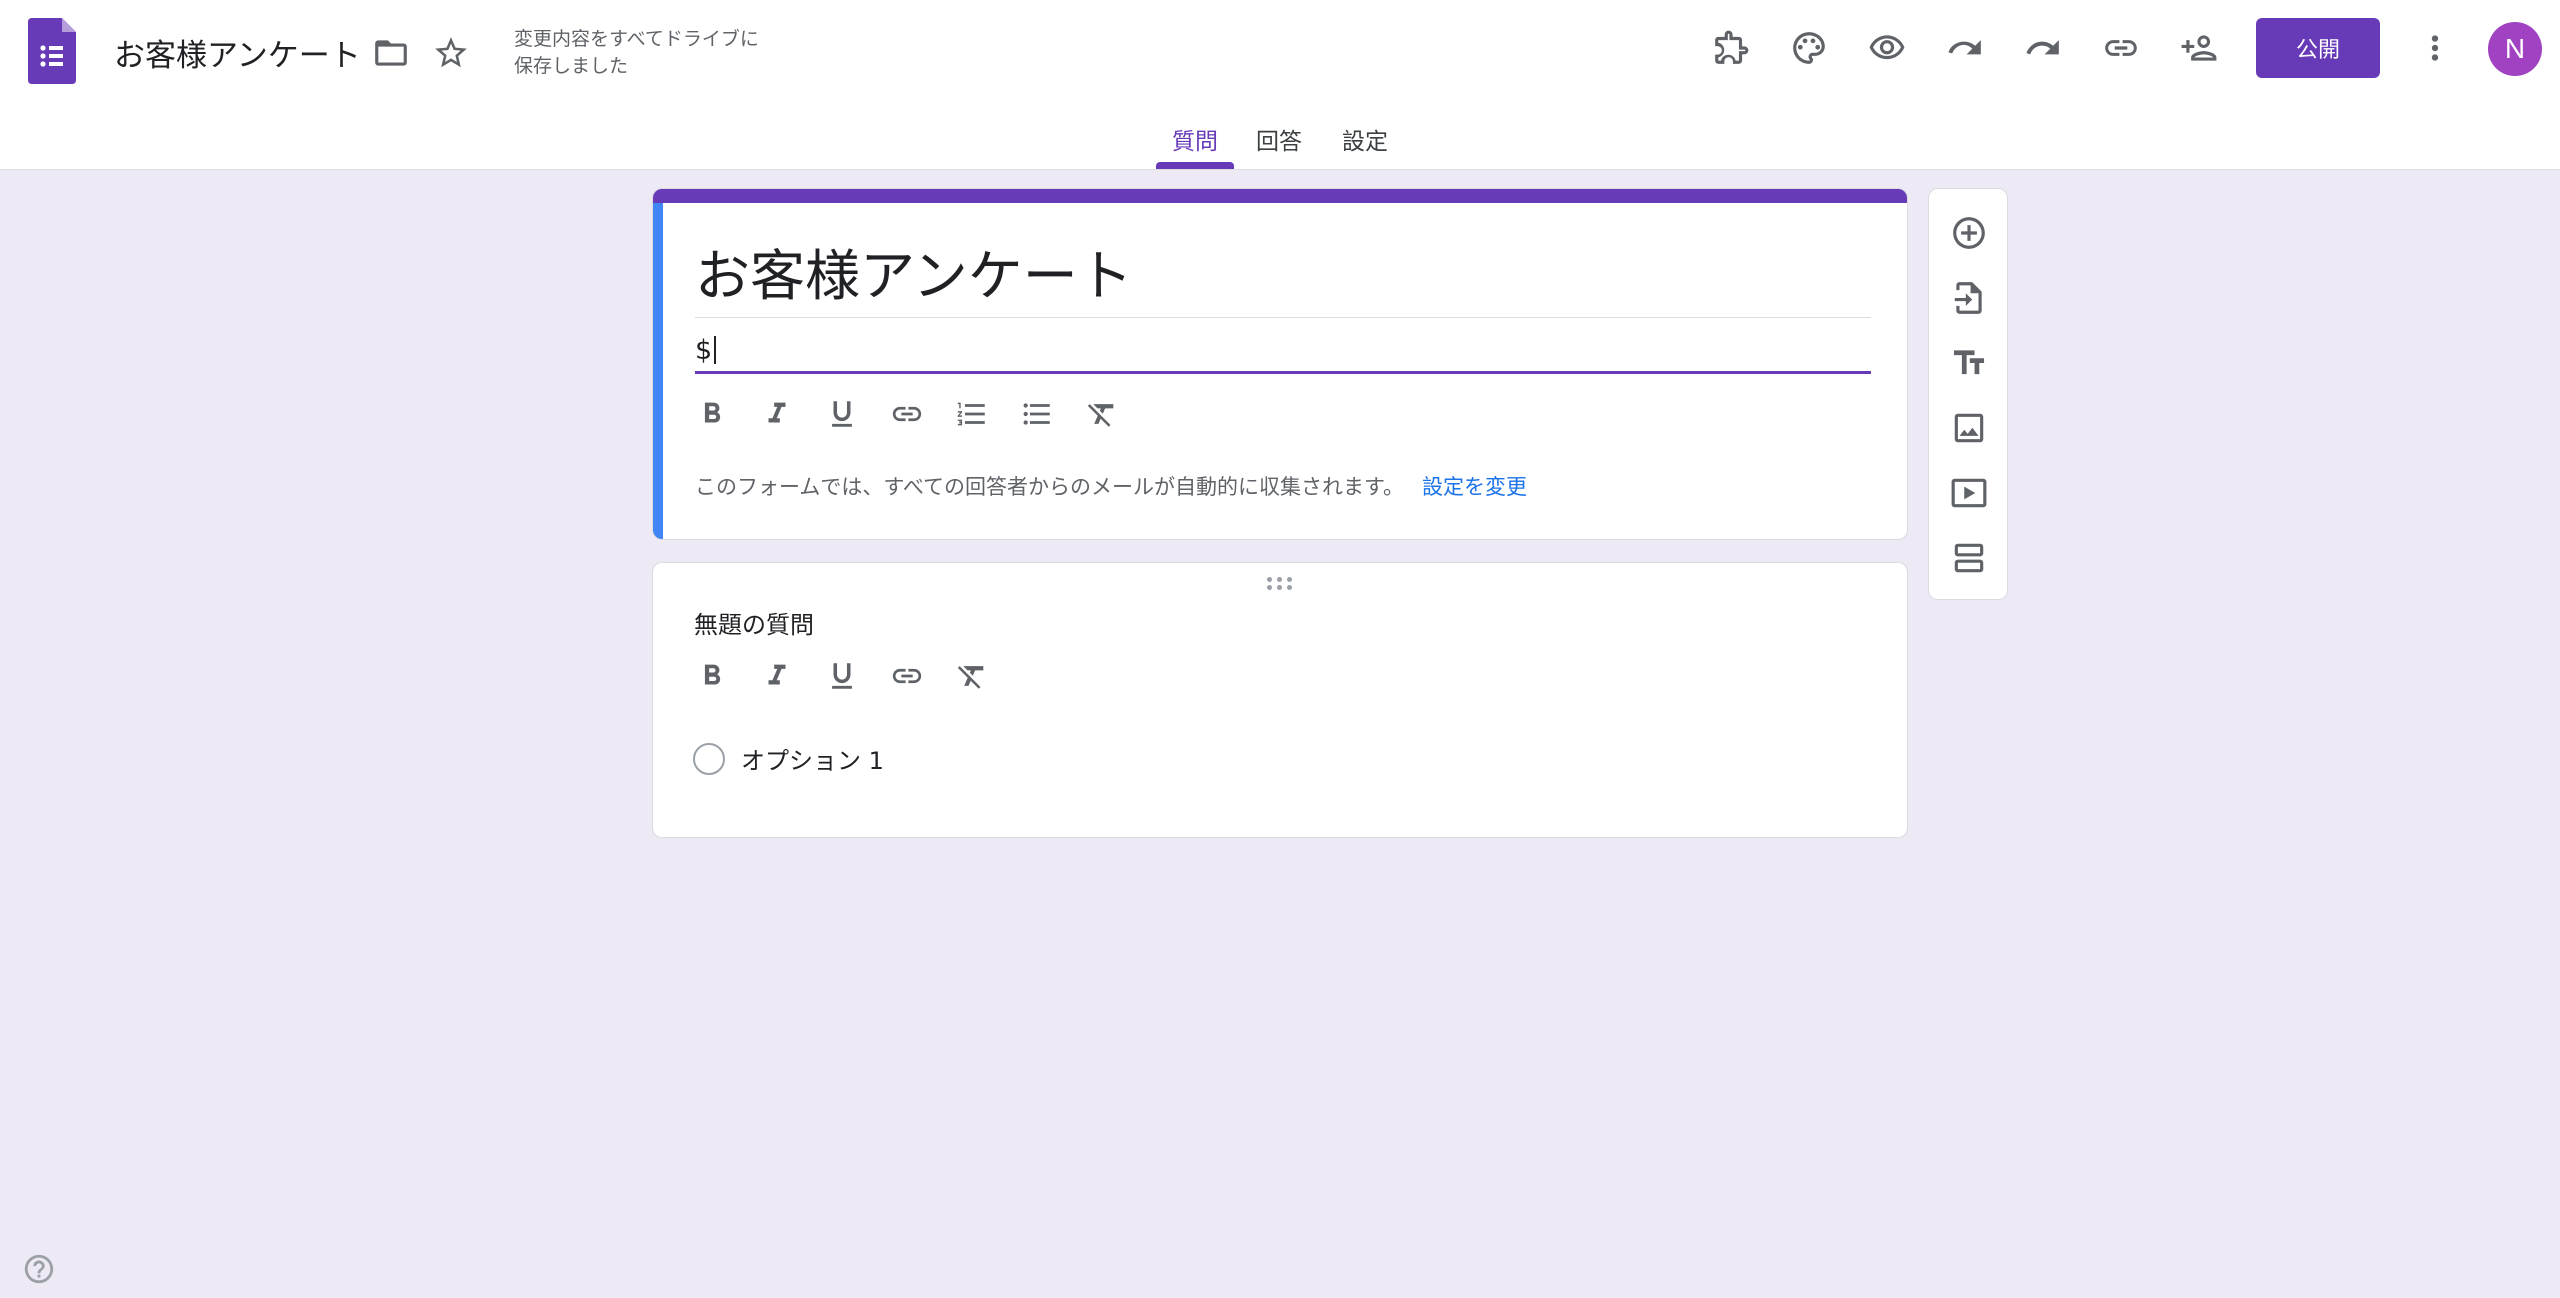  Describe the element at coordinates (1283, 317) in the screenshot. I see `title-underline` at that location.